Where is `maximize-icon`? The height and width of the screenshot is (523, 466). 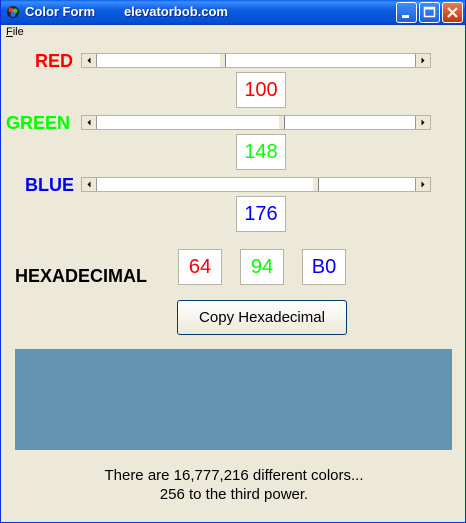
maximize-icon is located at coordinates (429, 12).